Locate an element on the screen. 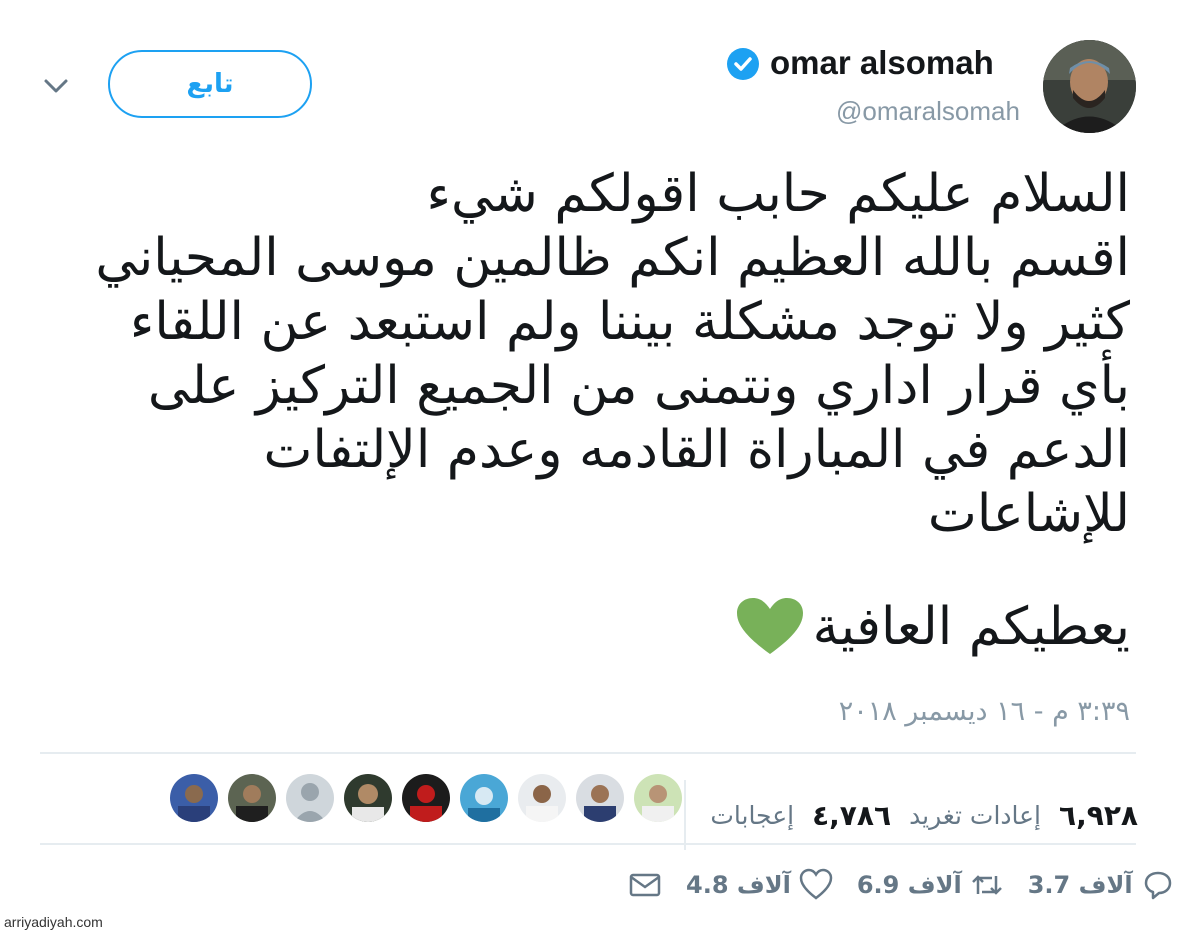 The height and width of the screenshot is (935, 1200). tweet-line: السلام عليكم حابب اقولكم شيء is located at coordinates (778, 194).